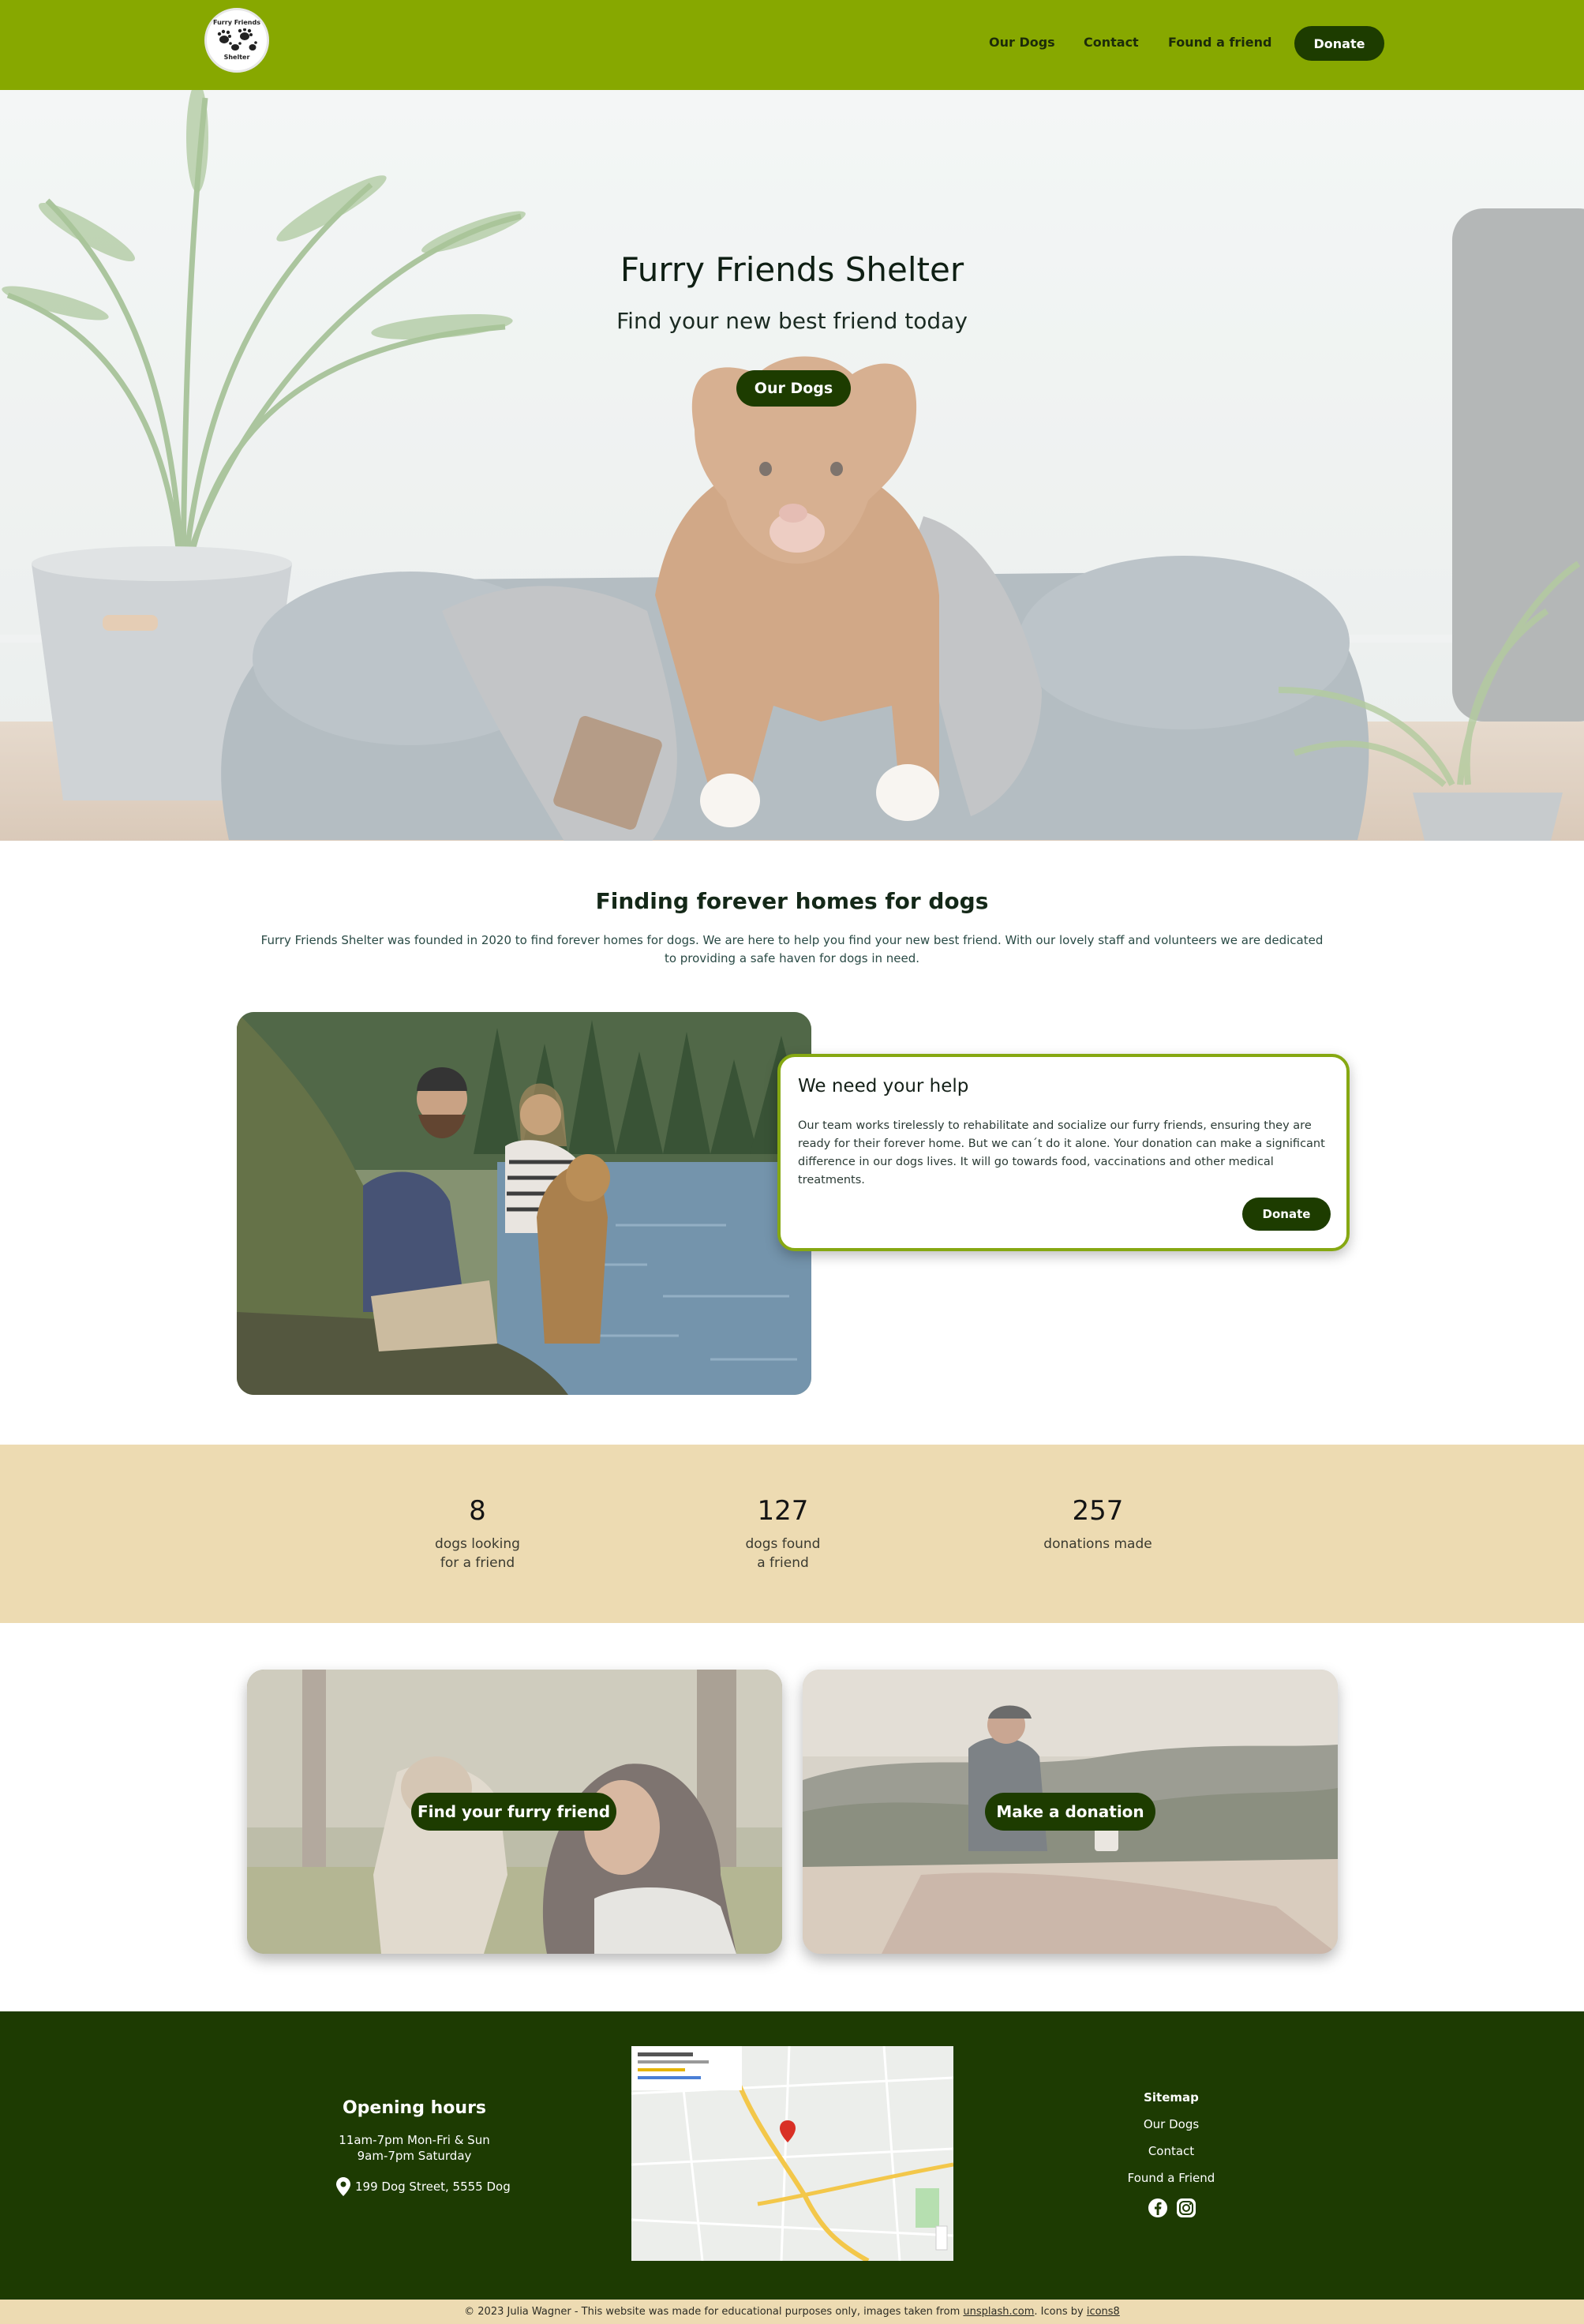 This screenshot has width=1584, height=2324. I want to click on stat-label-line1: dogs looking, so click(477, 1544).